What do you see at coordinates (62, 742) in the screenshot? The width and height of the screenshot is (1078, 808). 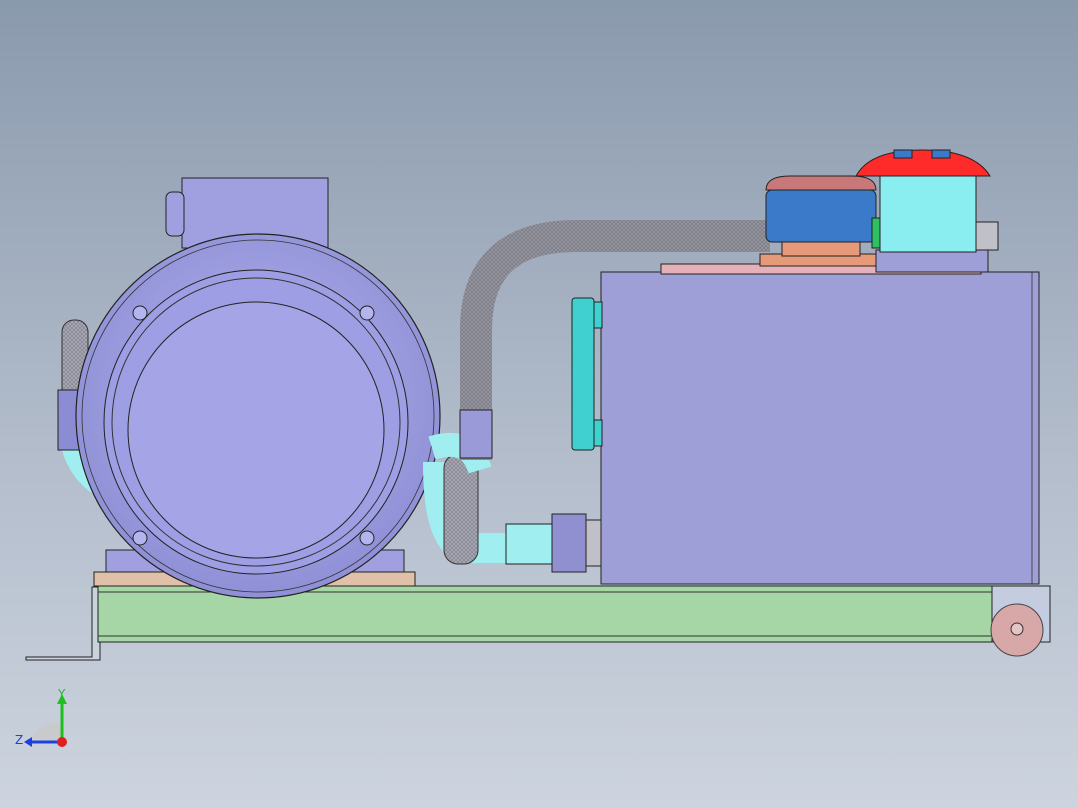 I see `x-axis` at bounding box center [62, 742].